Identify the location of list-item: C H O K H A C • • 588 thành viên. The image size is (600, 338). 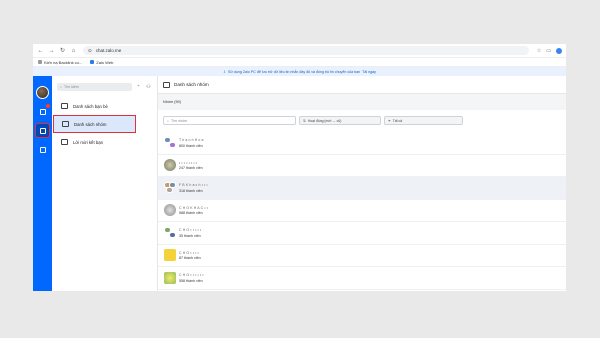
(362, 211).